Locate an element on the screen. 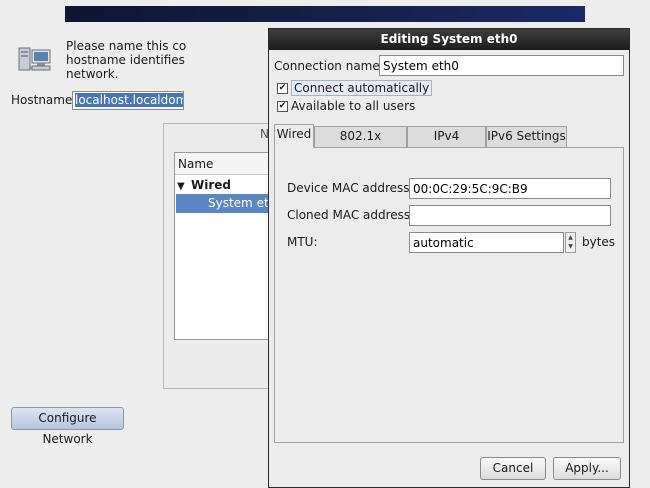  device-mac-input is located at coordinates (510, 188).